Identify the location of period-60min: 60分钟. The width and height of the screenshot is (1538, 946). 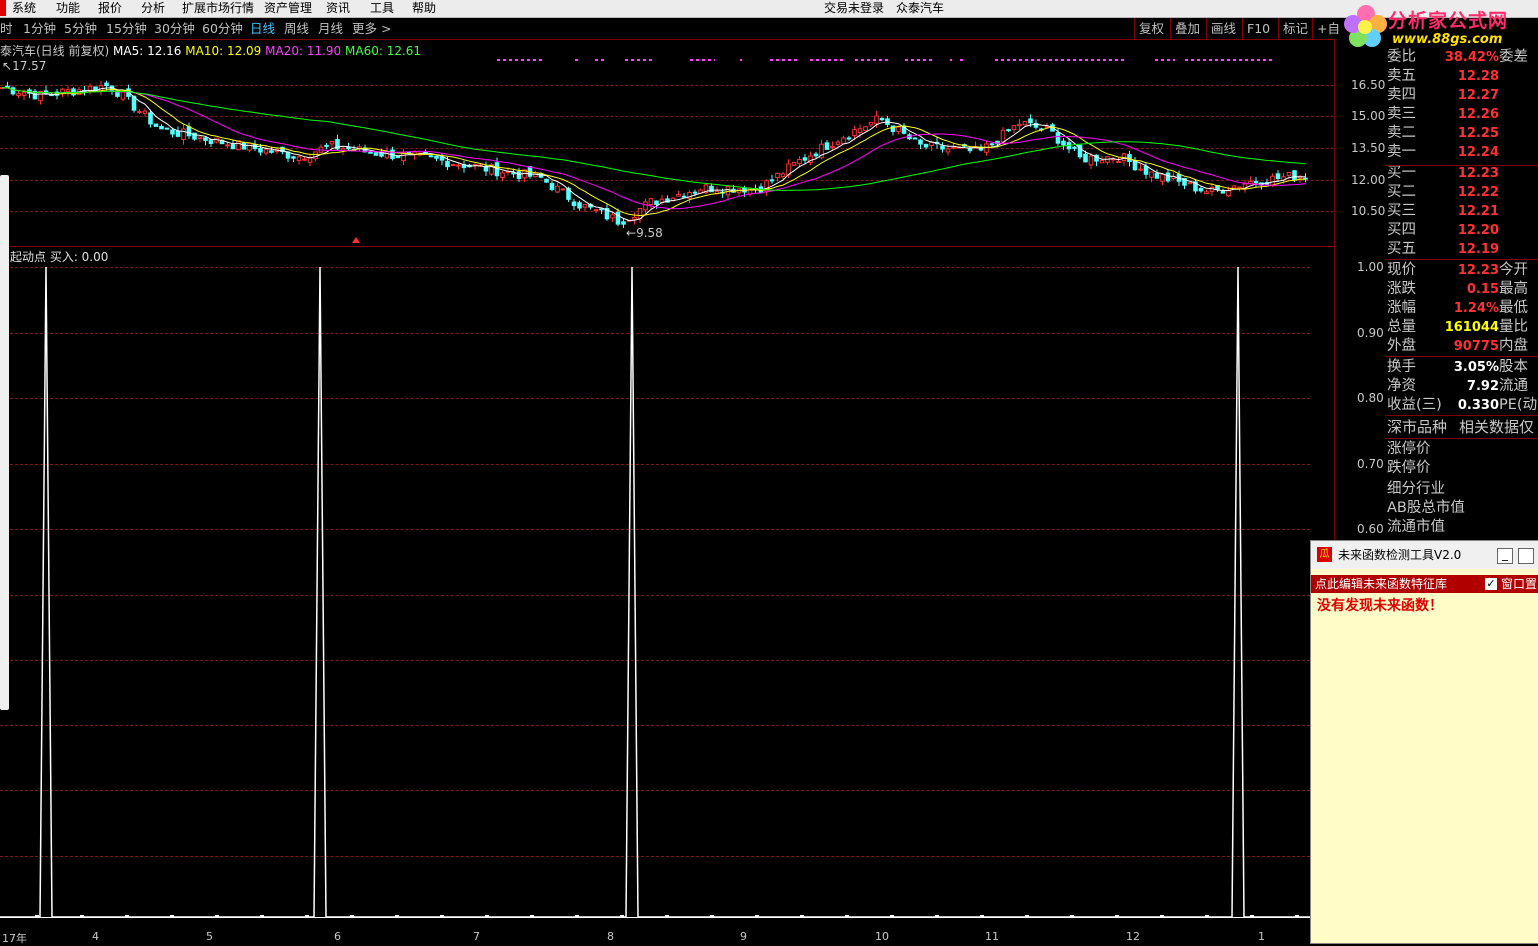
(222, 28).